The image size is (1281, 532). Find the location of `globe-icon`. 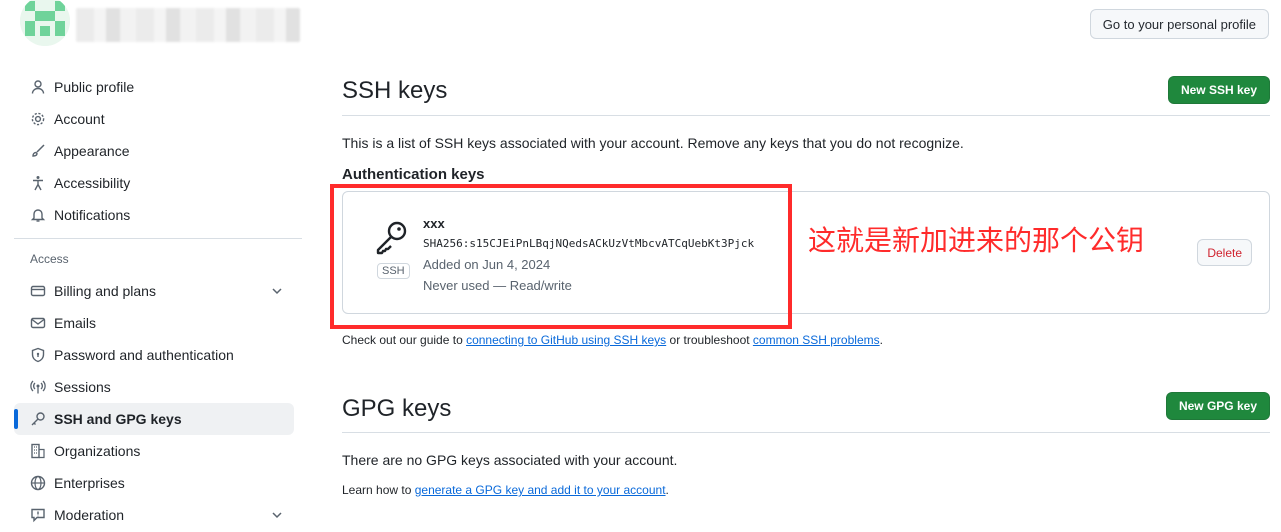

globe-icon is located at coordinates (38, 483).